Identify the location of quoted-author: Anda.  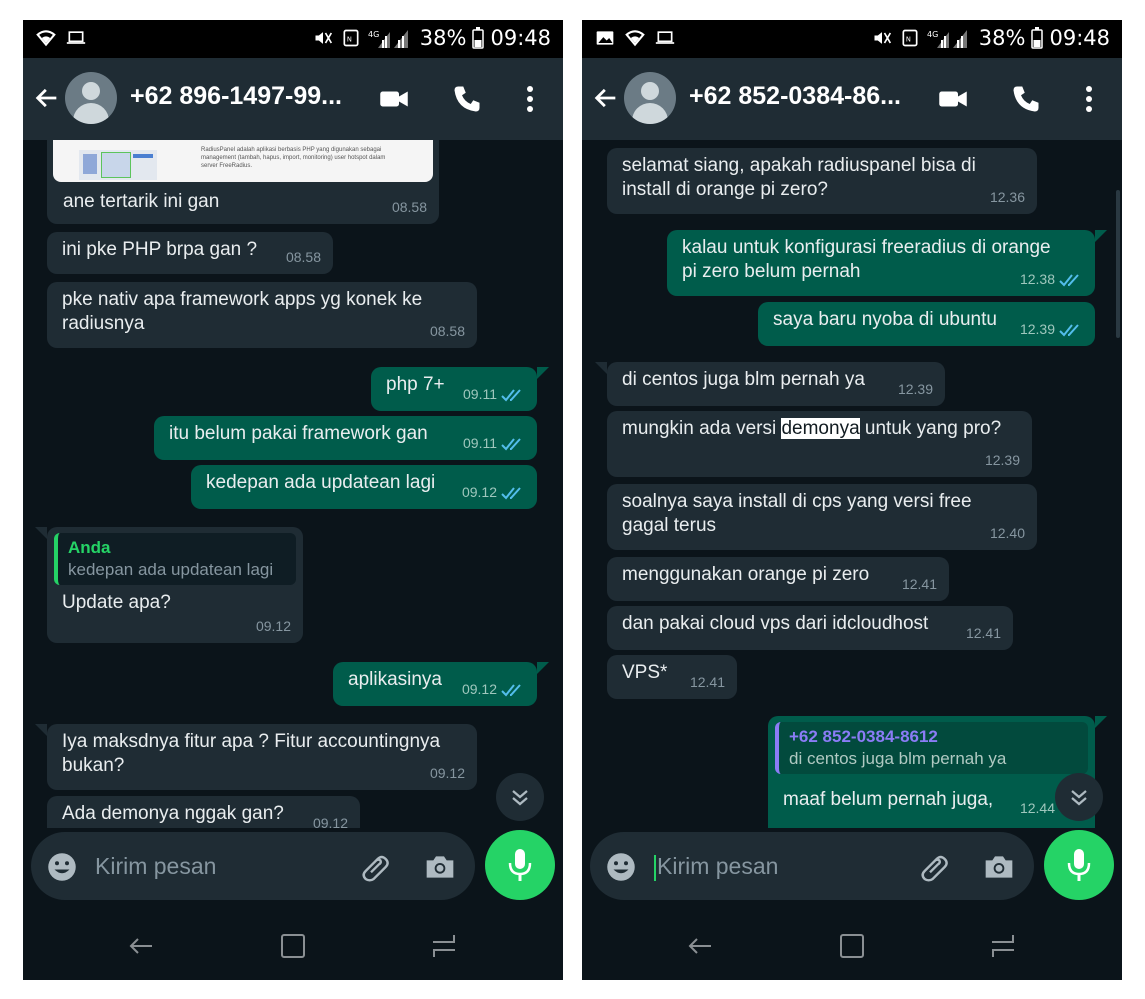
(89, 547).